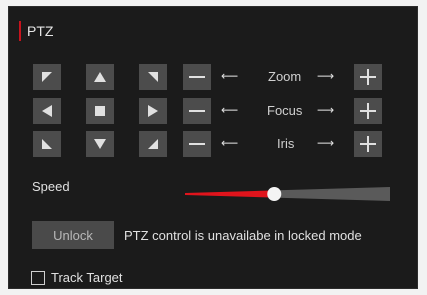 The width and height of the screenshot is (427, 295). I want to click on arrow-up-right-icon, so click(153, 77).